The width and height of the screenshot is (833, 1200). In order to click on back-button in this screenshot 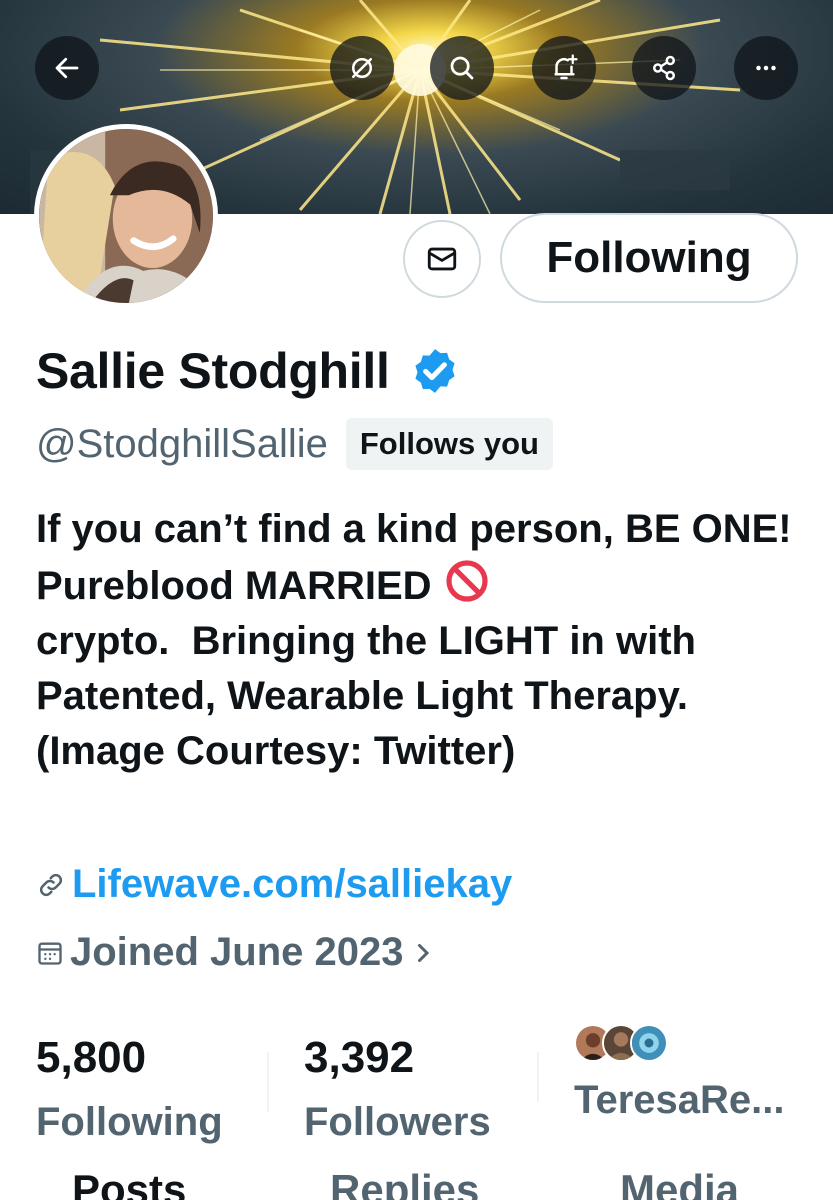, I will do `click(67, 68)`.